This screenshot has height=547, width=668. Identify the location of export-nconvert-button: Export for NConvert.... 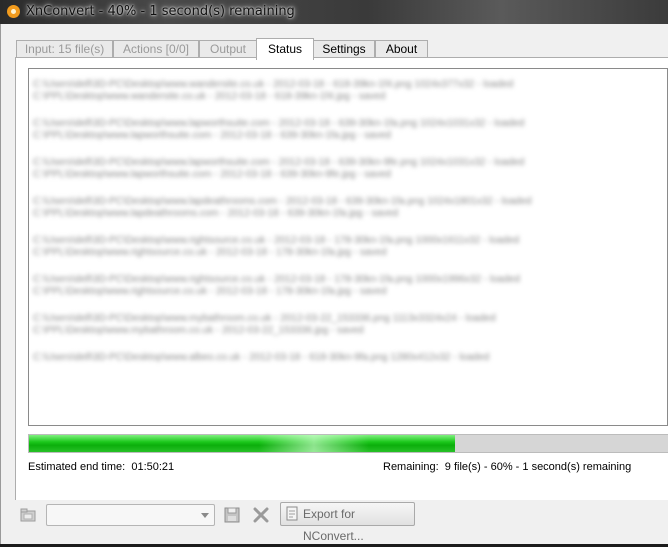
(347, 522).